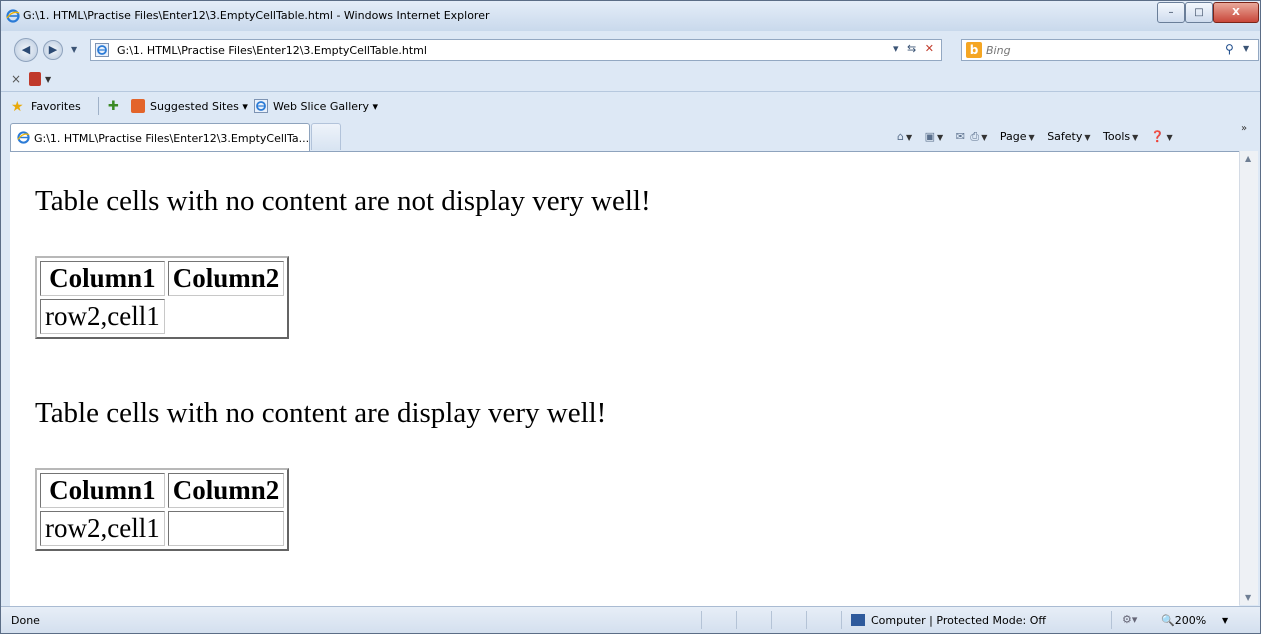 Image resolution: width=1261 pixels, height=634 pixels. I want to click on zoom-dropdown-icon: ▼, so click(1225, 620).